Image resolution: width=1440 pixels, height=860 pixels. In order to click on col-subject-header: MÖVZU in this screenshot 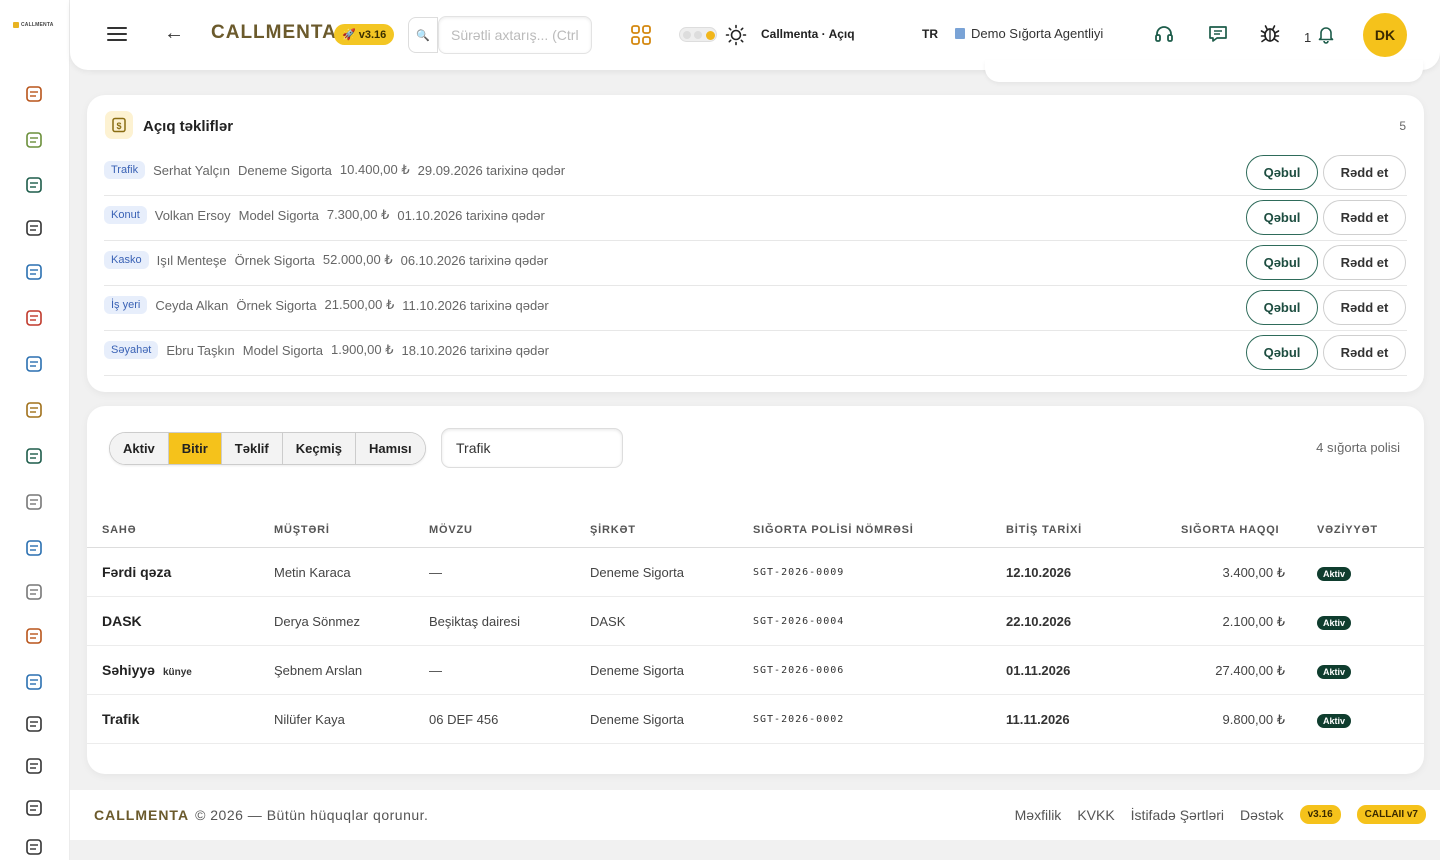, I will do `click(451, 530)`.